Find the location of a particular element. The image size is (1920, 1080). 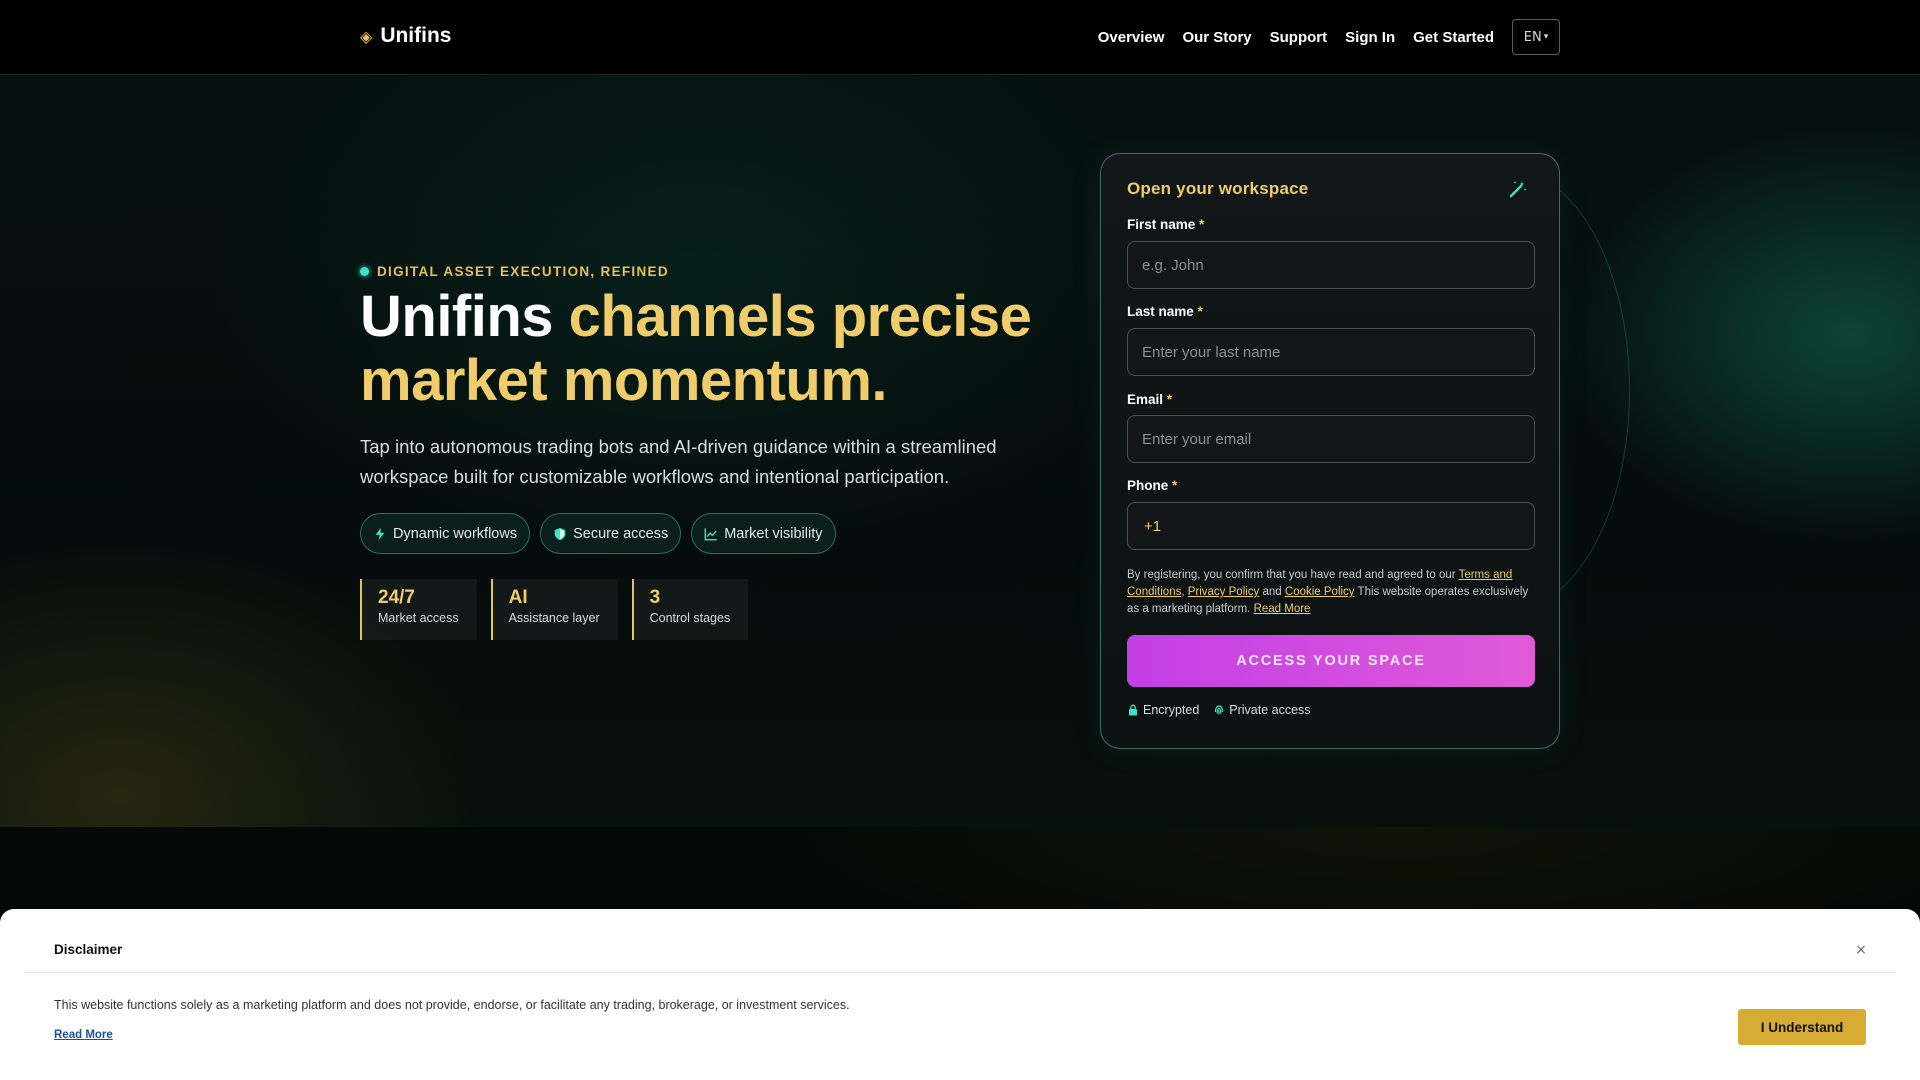

nav-our-story: Our Story is located at coordinates (1216, 37).